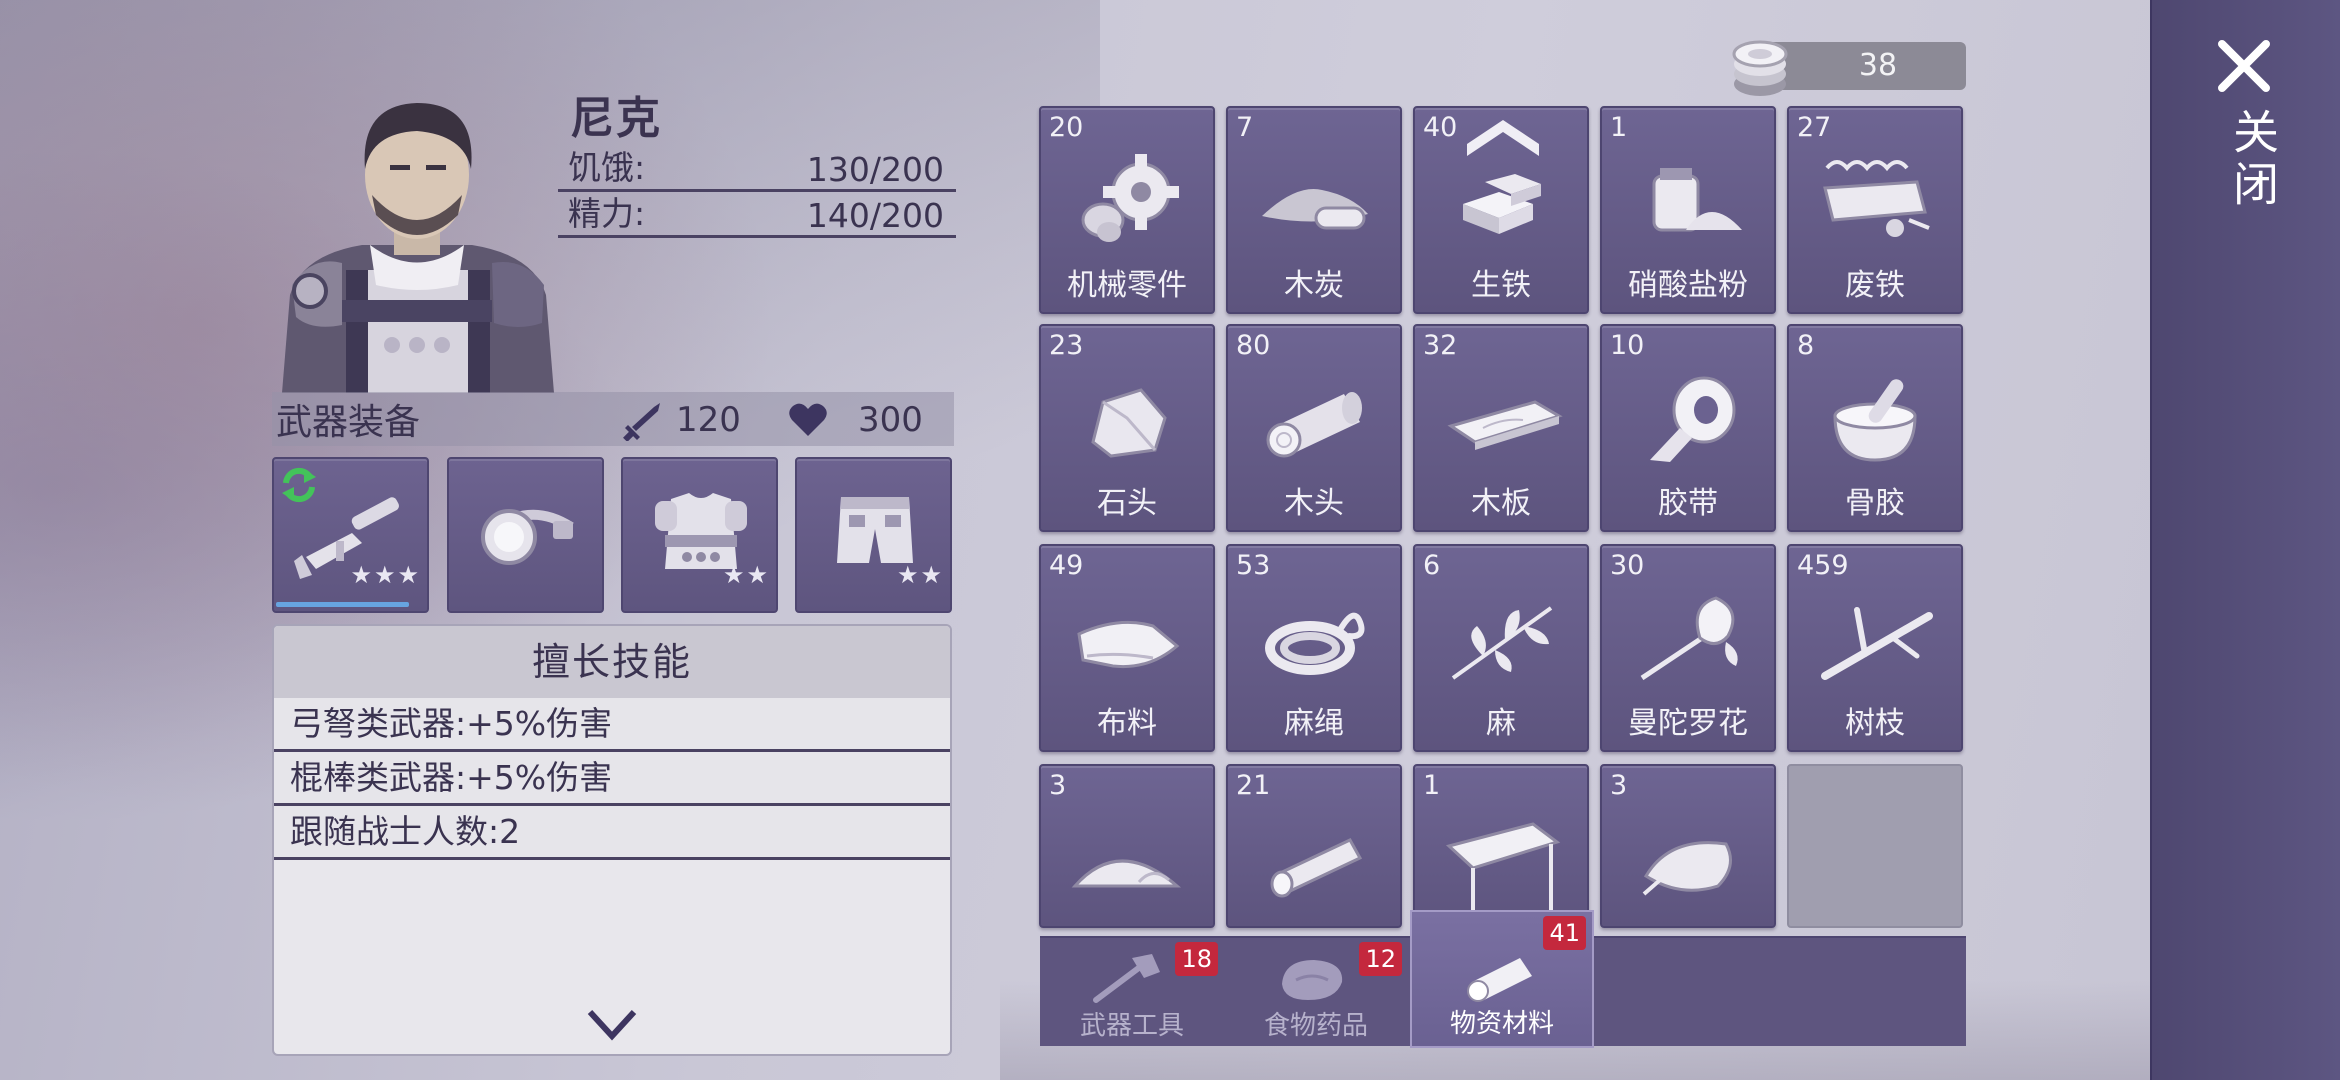  Describe the element at coordinates (1127, 285) in the screenshot. I see `item-label: 机械零件` at that location.